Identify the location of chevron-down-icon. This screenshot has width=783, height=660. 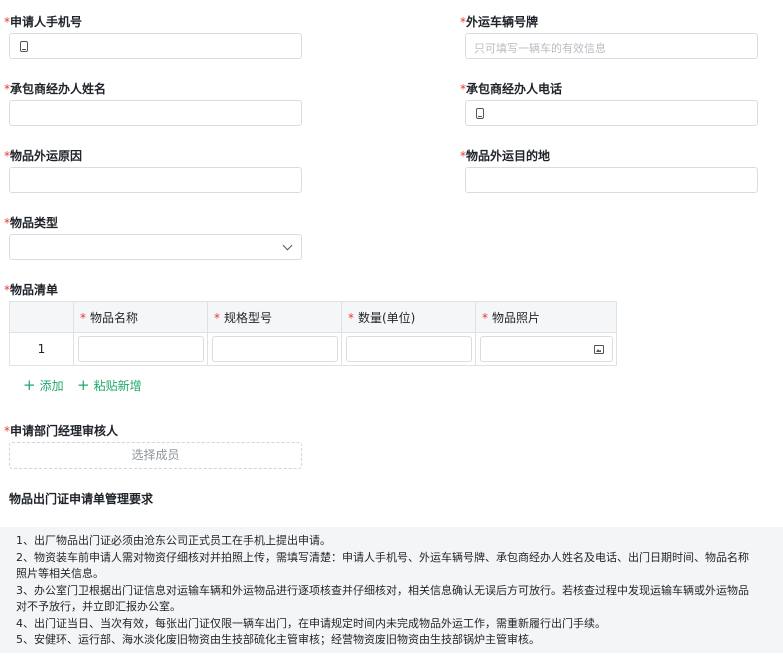
(287, 245).